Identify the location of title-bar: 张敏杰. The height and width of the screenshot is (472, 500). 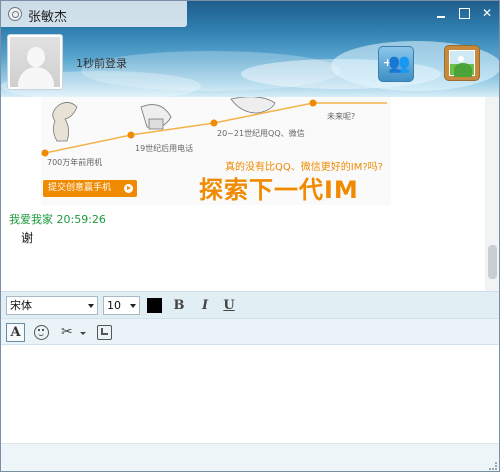
(94, 14).